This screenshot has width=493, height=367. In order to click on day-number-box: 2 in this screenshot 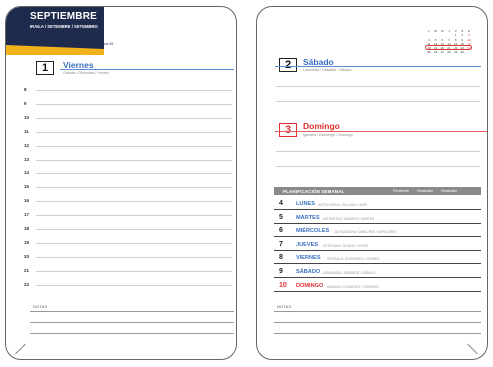, I will do `click(288, 65)`.